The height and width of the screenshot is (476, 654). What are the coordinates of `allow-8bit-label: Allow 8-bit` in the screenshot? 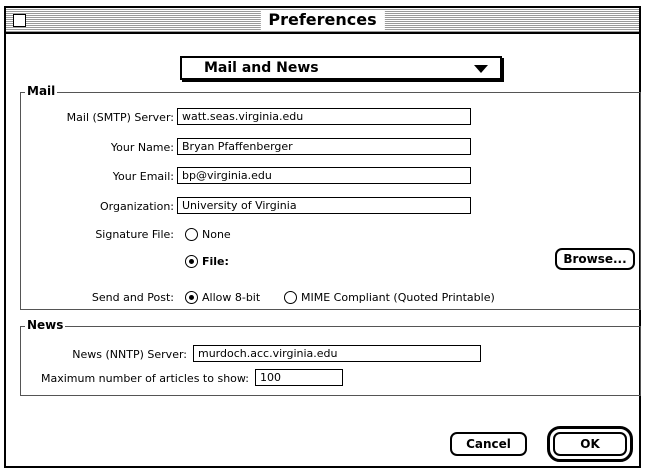 It's located at (231, 297).